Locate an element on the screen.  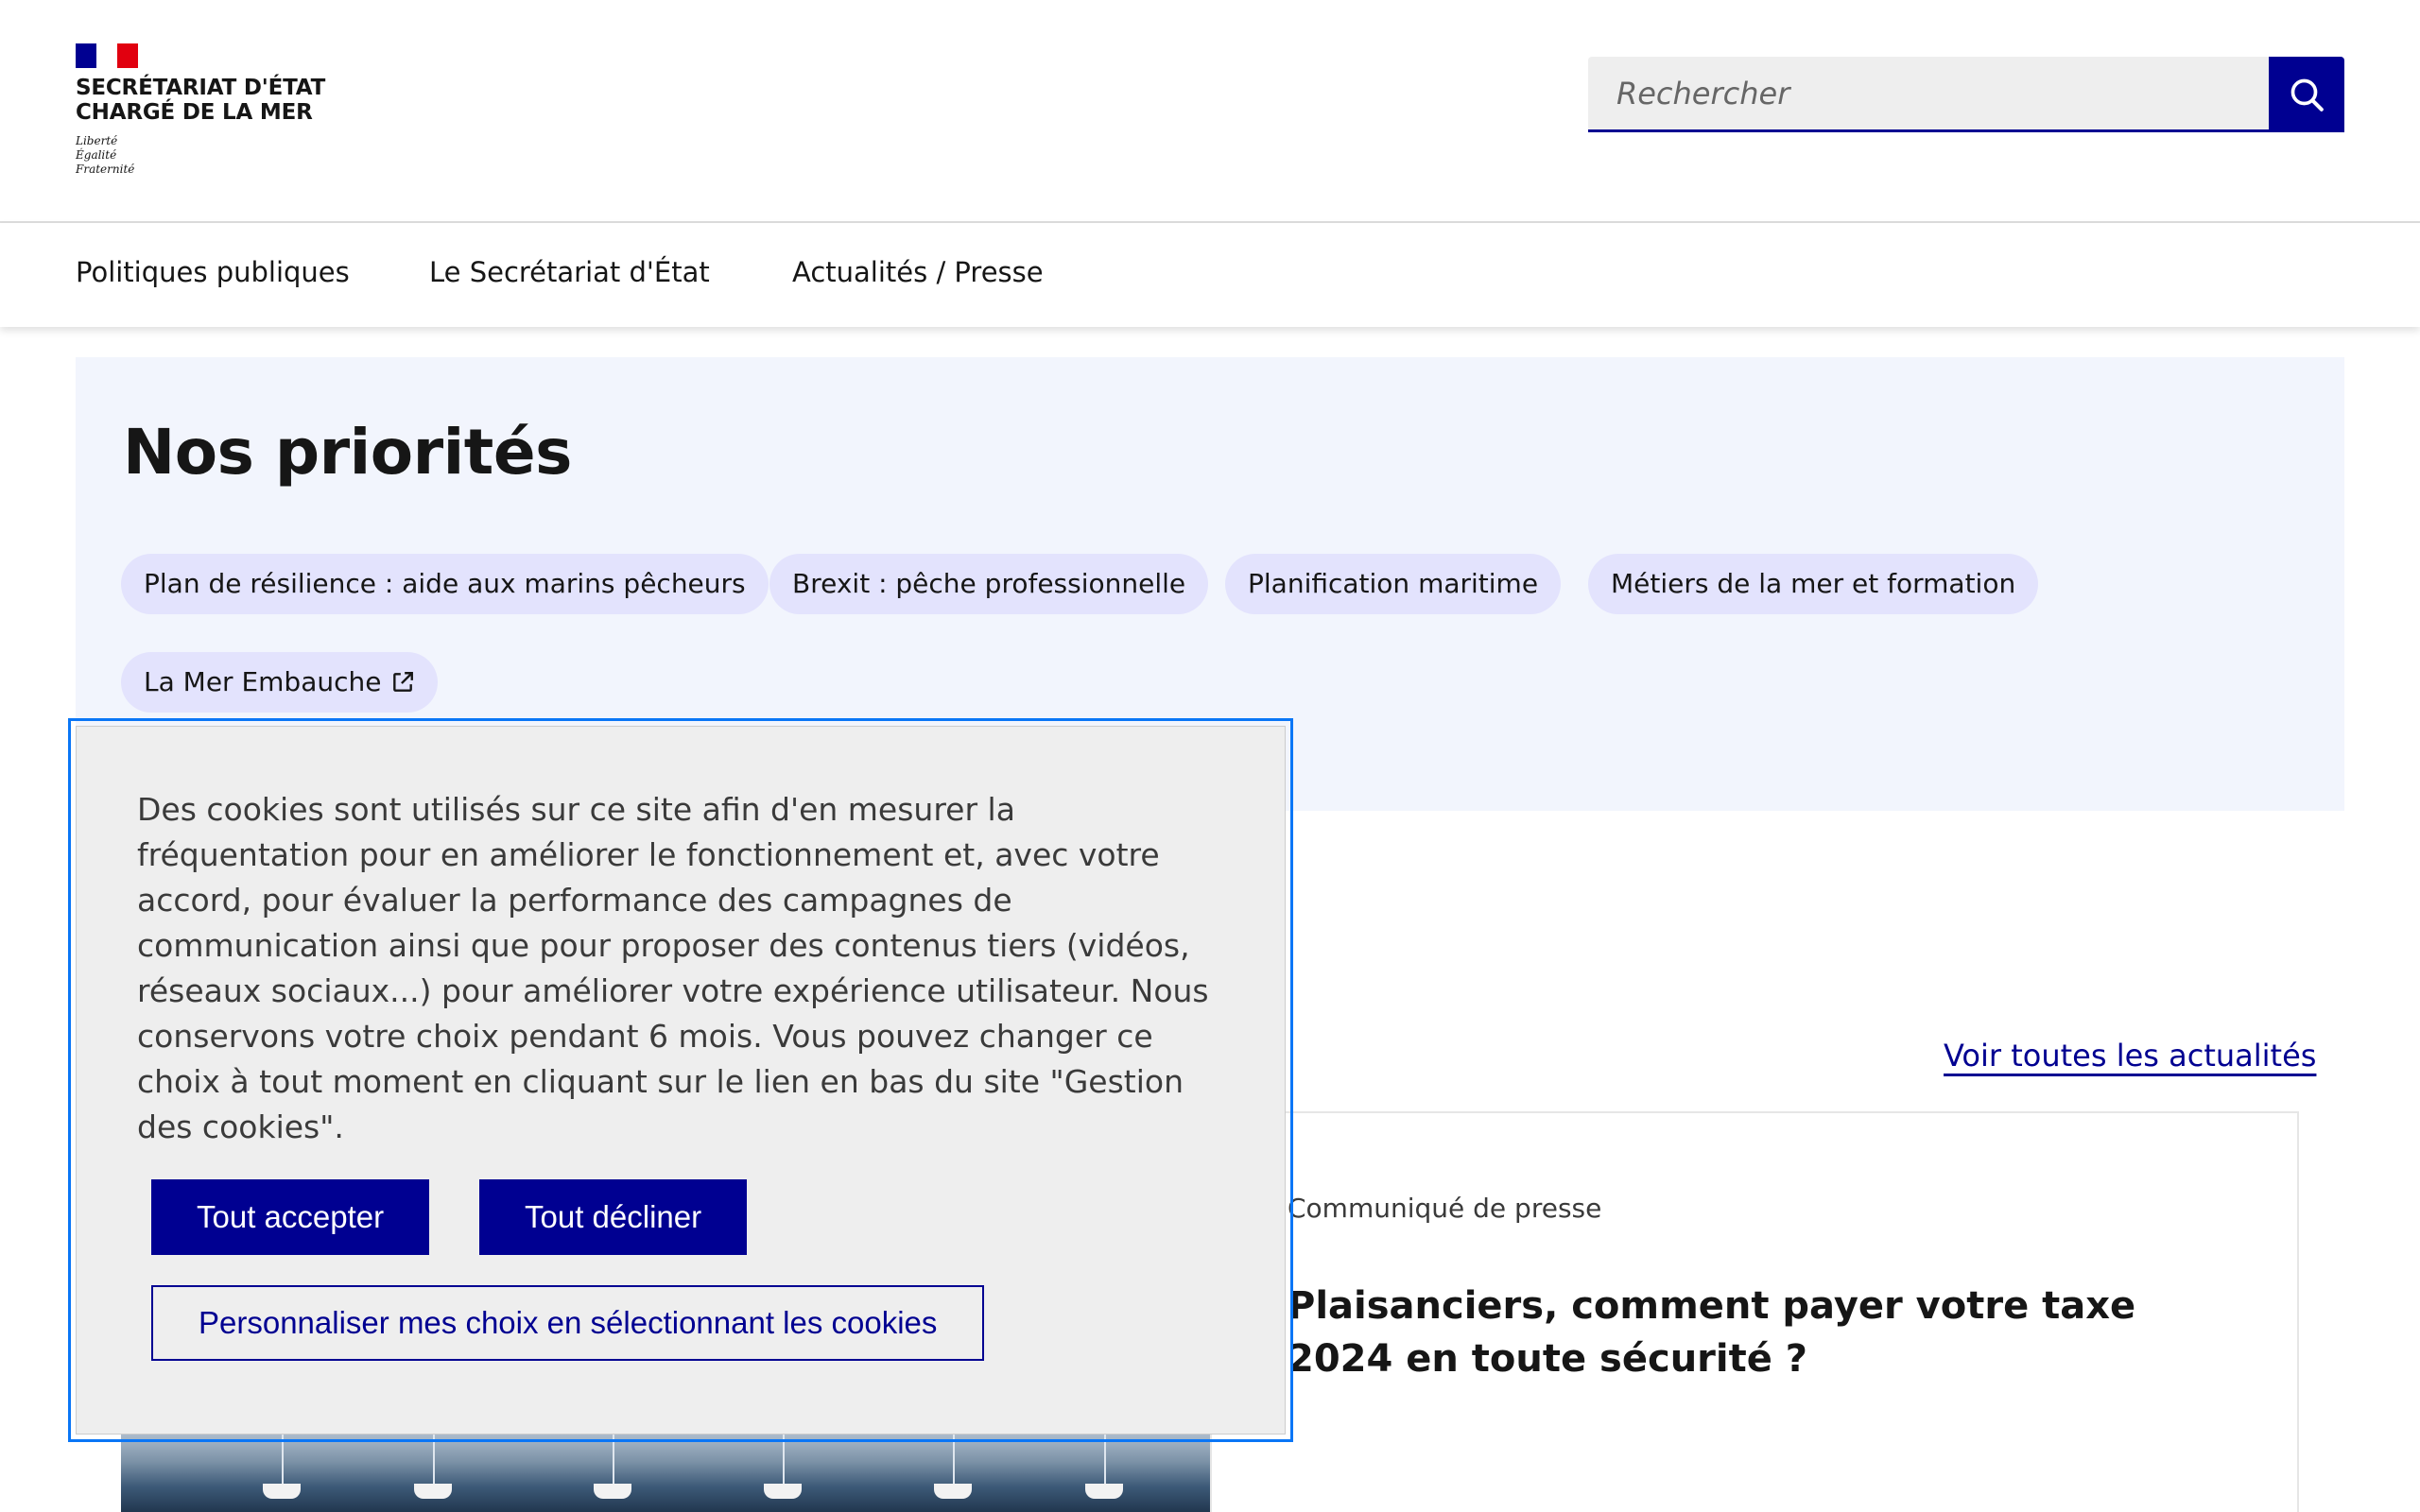
search-icon is located at coordinates (2307, 95).